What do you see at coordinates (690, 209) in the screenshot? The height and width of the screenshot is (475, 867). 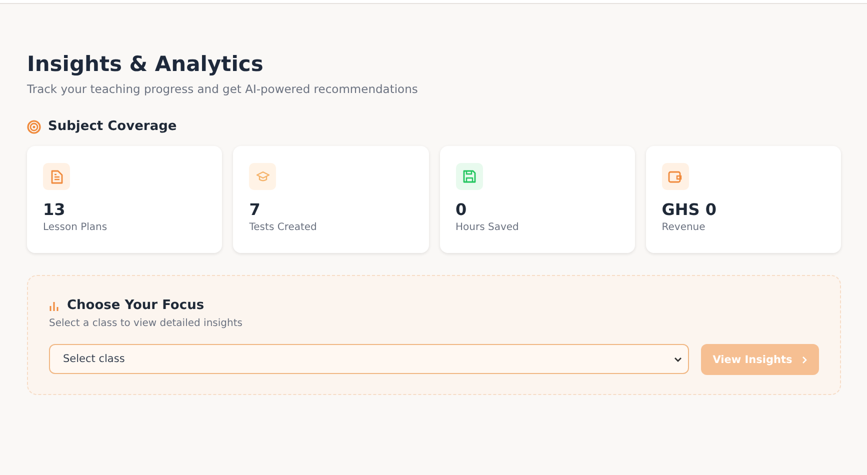 I see `stat-value: GHS 0` at bounding box center [690, 209].